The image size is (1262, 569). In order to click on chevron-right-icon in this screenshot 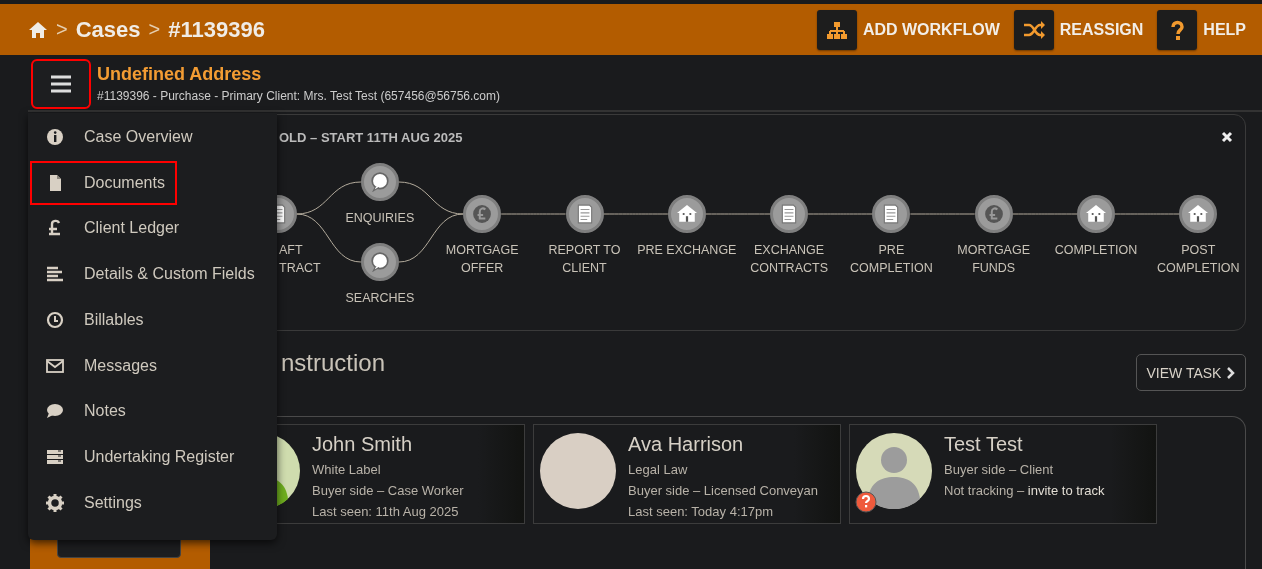, I will do `click(1231, 372)`.